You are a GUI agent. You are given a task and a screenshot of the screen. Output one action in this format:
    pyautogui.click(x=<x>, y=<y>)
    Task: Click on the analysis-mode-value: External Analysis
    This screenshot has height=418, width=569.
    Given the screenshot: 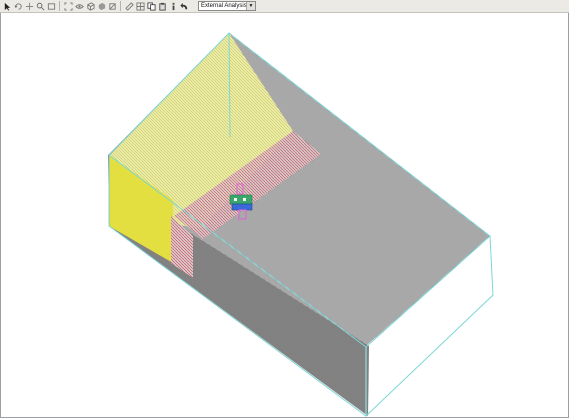 What is the action you would take?
    pyautogui.click(x=224, y=6)
    